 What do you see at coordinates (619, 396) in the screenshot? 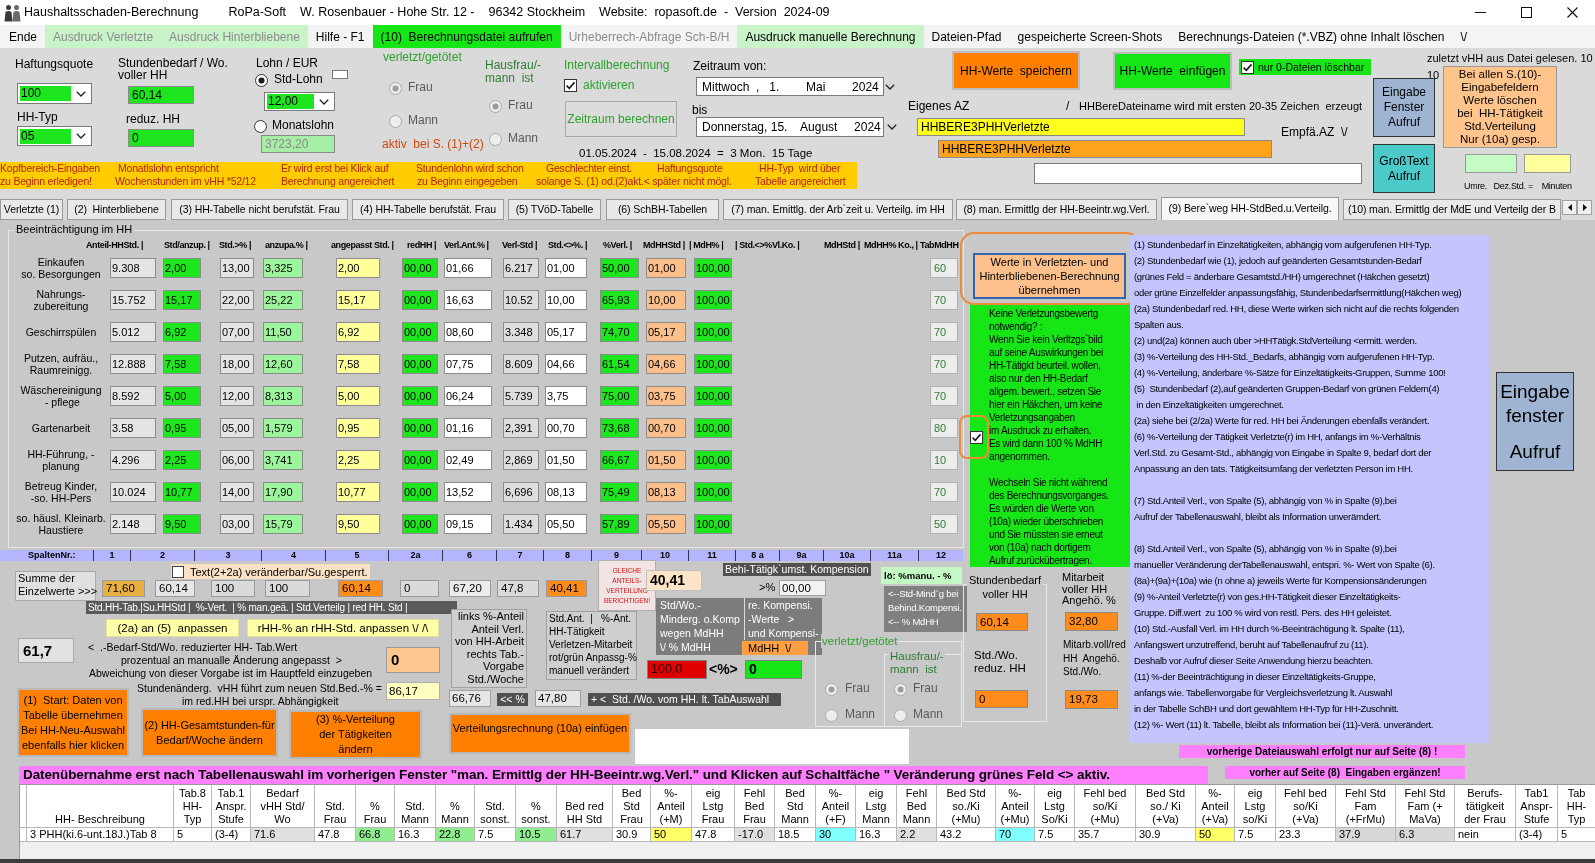
I see `value-field: 75,00` at bounding box center [619, 396].